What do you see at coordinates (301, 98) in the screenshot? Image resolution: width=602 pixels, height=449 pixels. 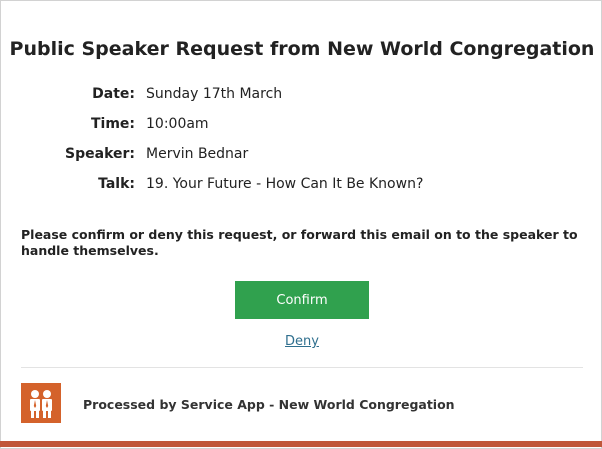 I see `detail-row-date: Date: Sunday 17th March` at bounding box center [301, 98].